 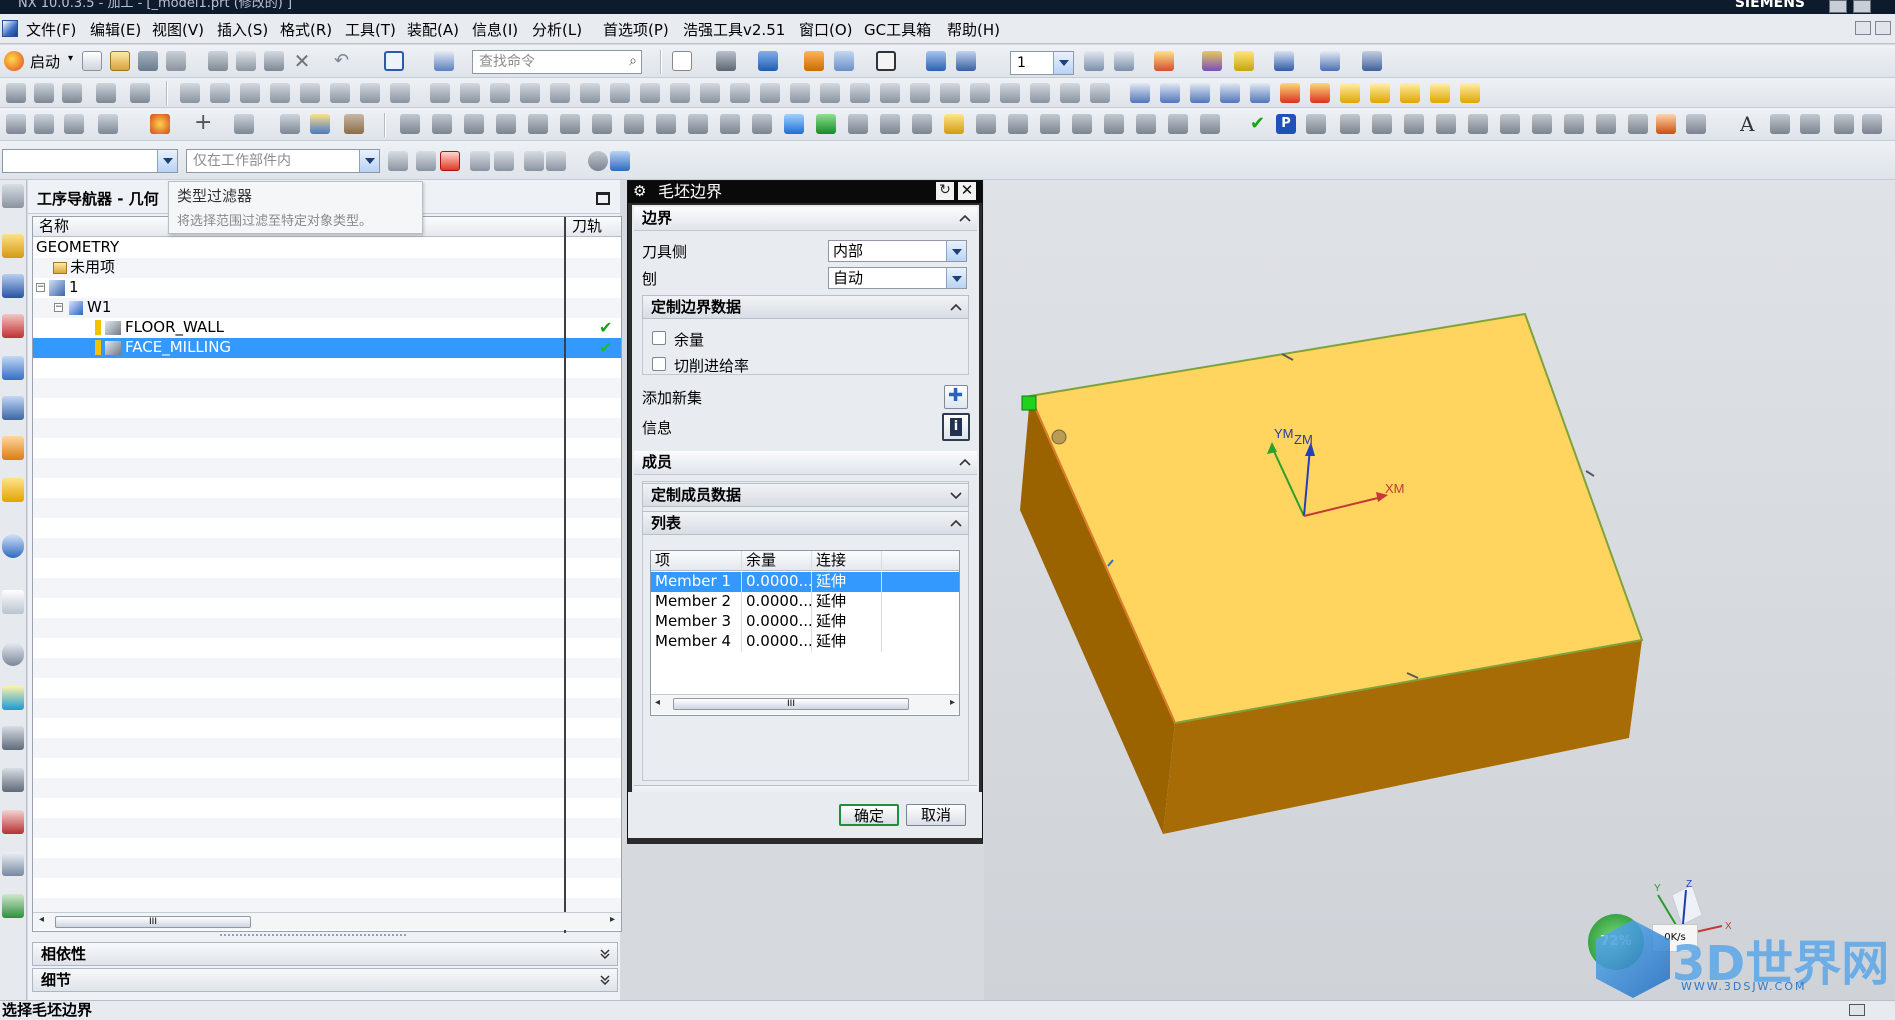 I want to click on cut-object-icon, so click(x=470, y=93).